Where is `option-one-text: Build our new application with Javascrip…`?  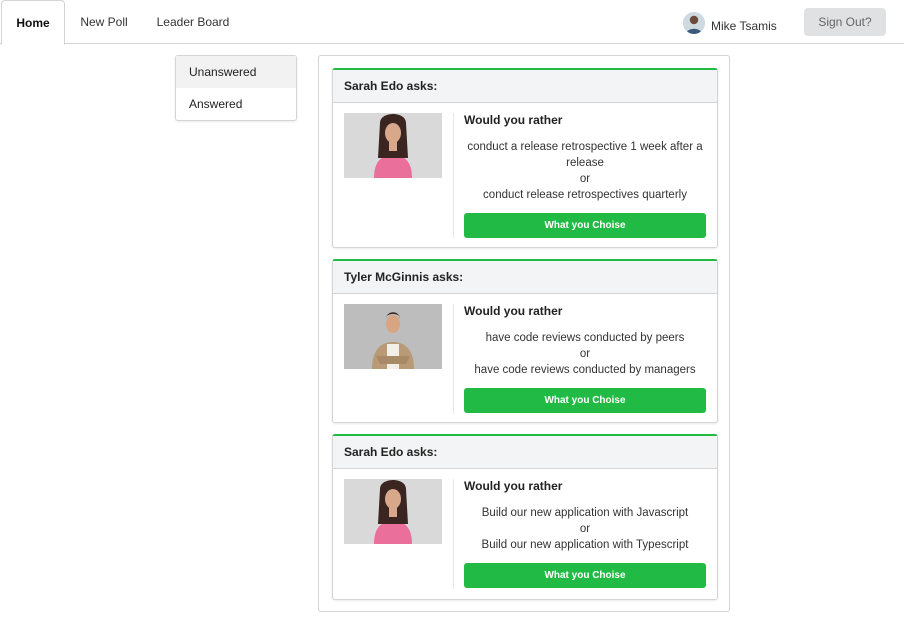
option-one-text: Build our new application with Javascrip… is located at coordinates (585, 513).